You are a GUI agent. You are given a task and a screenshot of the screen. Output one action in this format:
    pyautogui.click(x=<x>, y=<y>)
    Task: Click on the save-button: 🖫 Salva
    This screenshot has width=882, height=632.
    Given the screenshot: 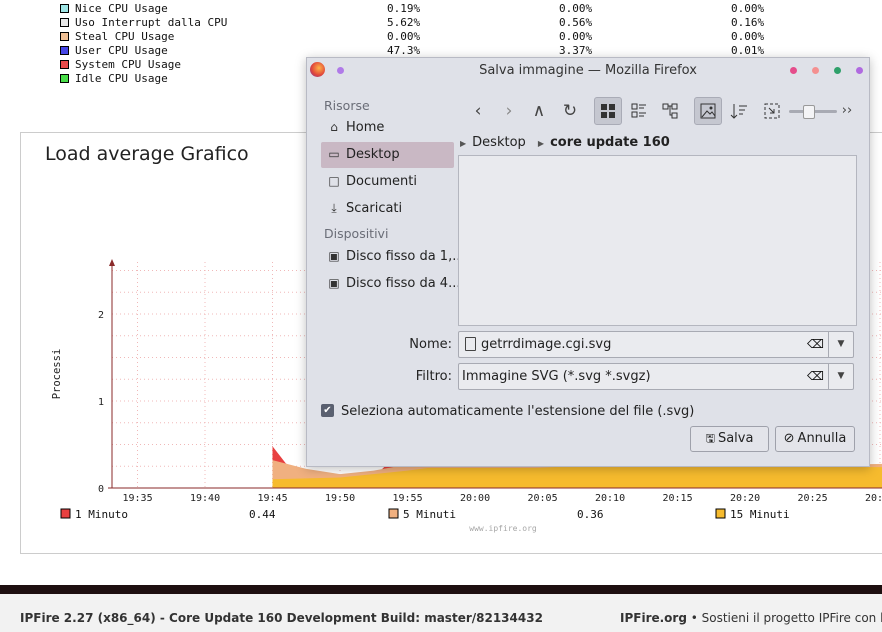 What is the action you would take?
    pyautogui.click(x=729, y=439)
    